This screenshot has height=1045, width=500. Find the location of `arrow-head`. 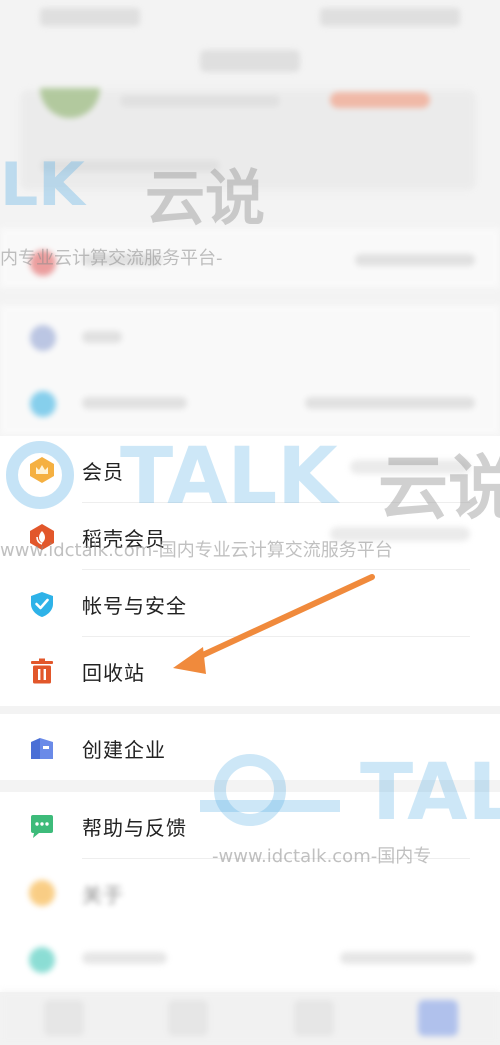

arrow-head is located at coordinates (189, 660).